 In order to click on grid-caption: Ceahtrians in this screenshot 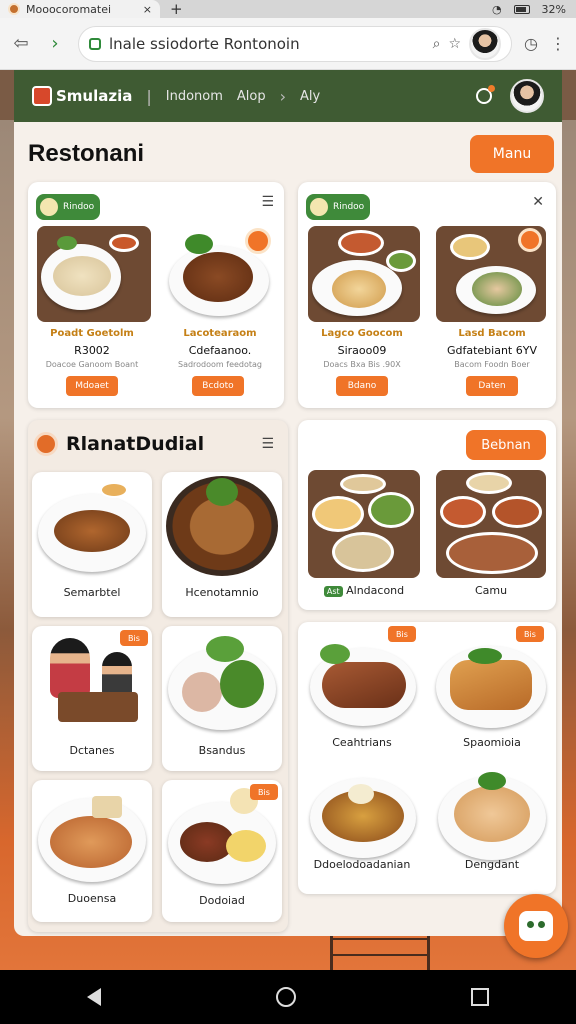, I will do `click(362, 742)`.